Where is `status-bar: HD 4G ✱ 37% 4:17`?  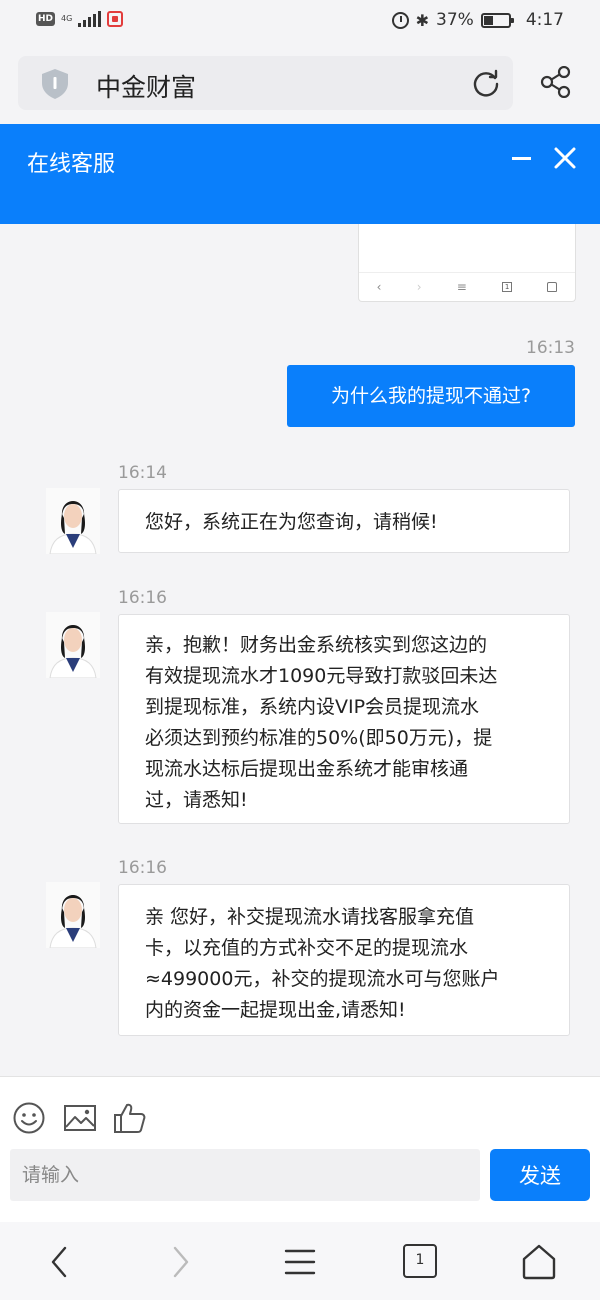 status-bar: HD 4G ✱ 37% 4:17 is located at coordinates (300, 21).